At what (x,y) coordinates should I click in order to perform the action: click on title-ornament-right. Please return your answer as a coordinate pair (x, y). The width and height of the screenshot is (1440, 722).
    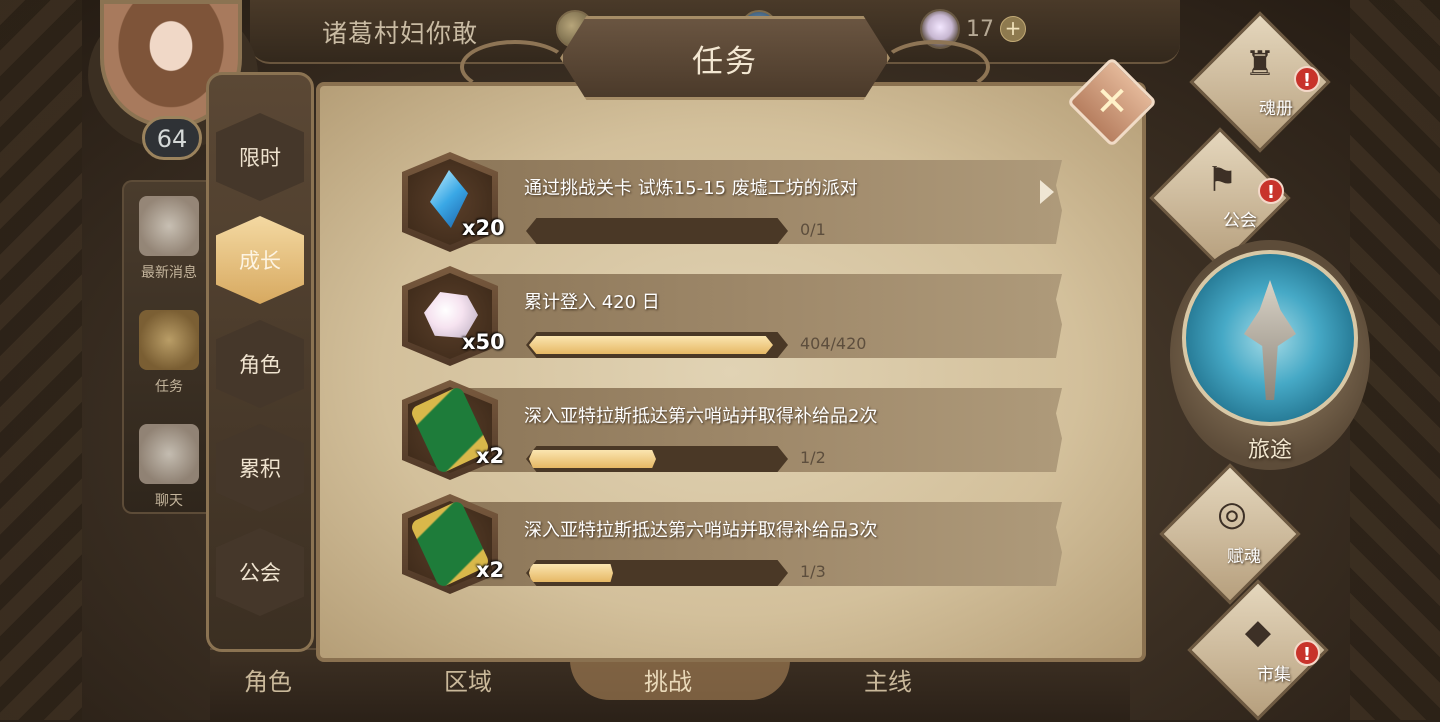
    Looking at the image, I should click on (935, 67).